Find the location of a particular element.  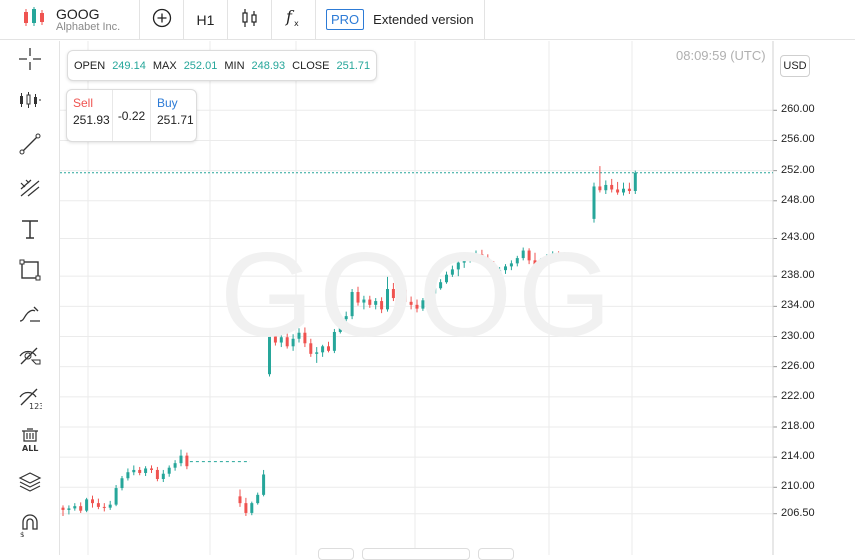

brush-tool is located at coordinates (30, 315).